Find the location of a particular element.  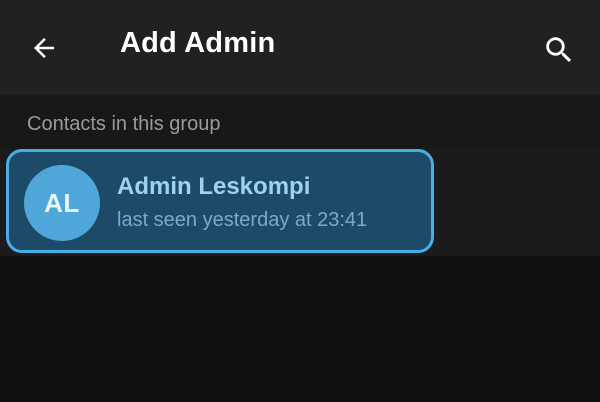

contact-name: Admin Leskompi is located at coordinates (214, 186).